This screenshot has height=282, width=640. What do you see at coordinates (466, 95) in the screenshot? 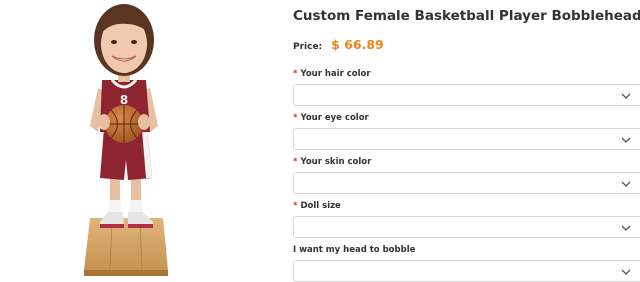
I see `hair-color-select` at bounding box center [466, 95].